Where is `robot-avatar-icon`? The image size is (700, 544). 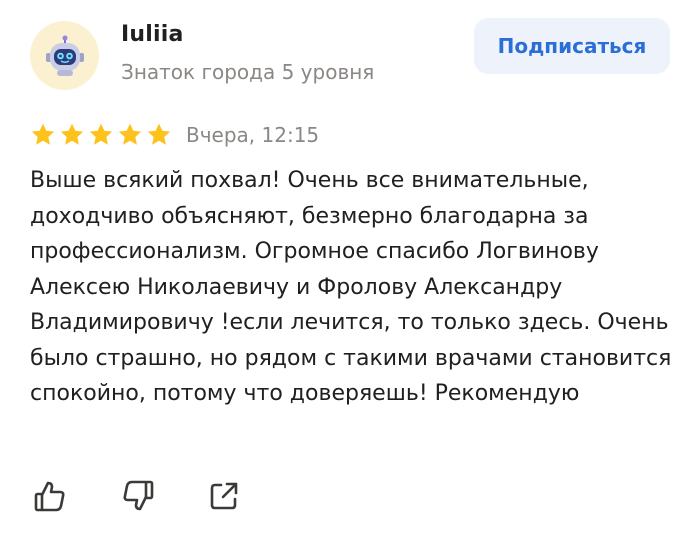
robot-avatar-icon is located at coordinates (64, 55).